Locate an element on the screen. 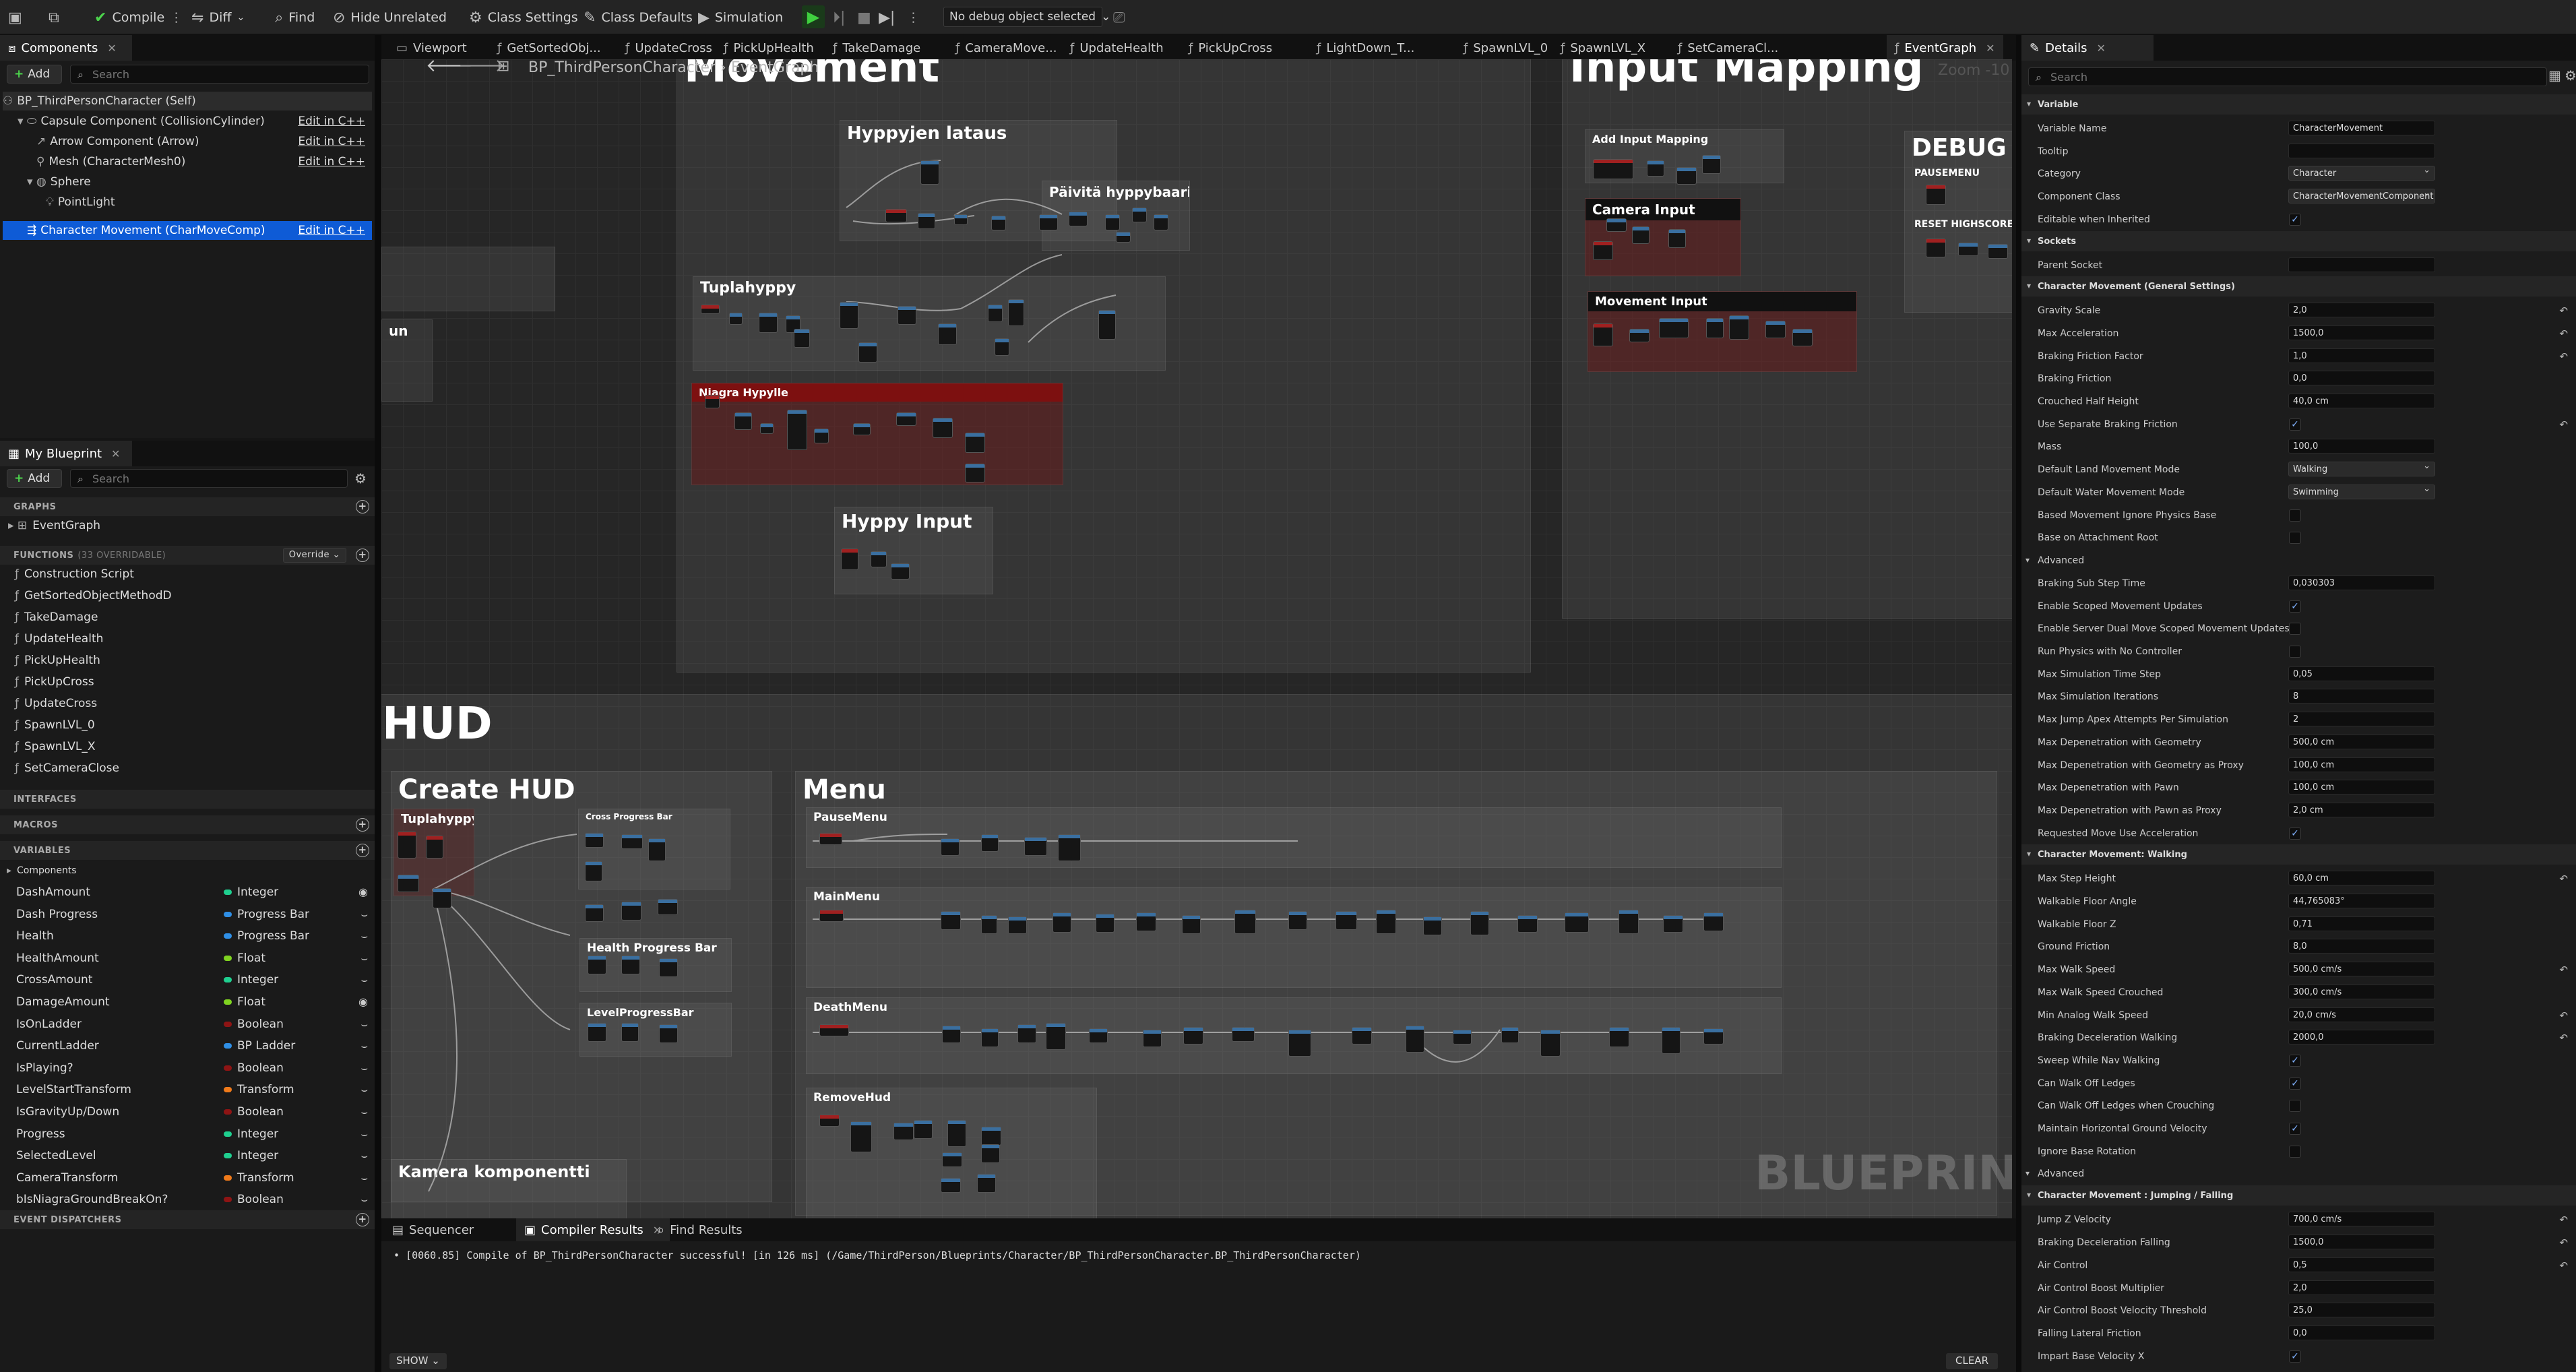 The width and height of the screenshot is (2576, 1372). tab-compiler-results: ▣ Compiler Results ✕ is located at coordinates (593, 1229).